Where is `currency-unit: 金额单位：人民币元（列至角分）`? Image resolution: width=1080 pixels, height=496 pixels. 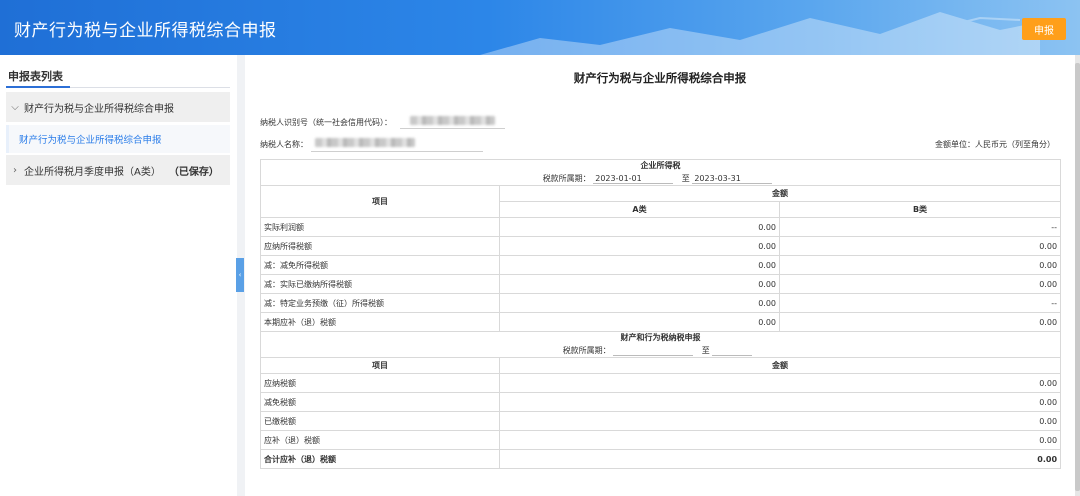
currency-unit: 金额单位：人民币元（列至角分） is located at coordinates (995, 144).